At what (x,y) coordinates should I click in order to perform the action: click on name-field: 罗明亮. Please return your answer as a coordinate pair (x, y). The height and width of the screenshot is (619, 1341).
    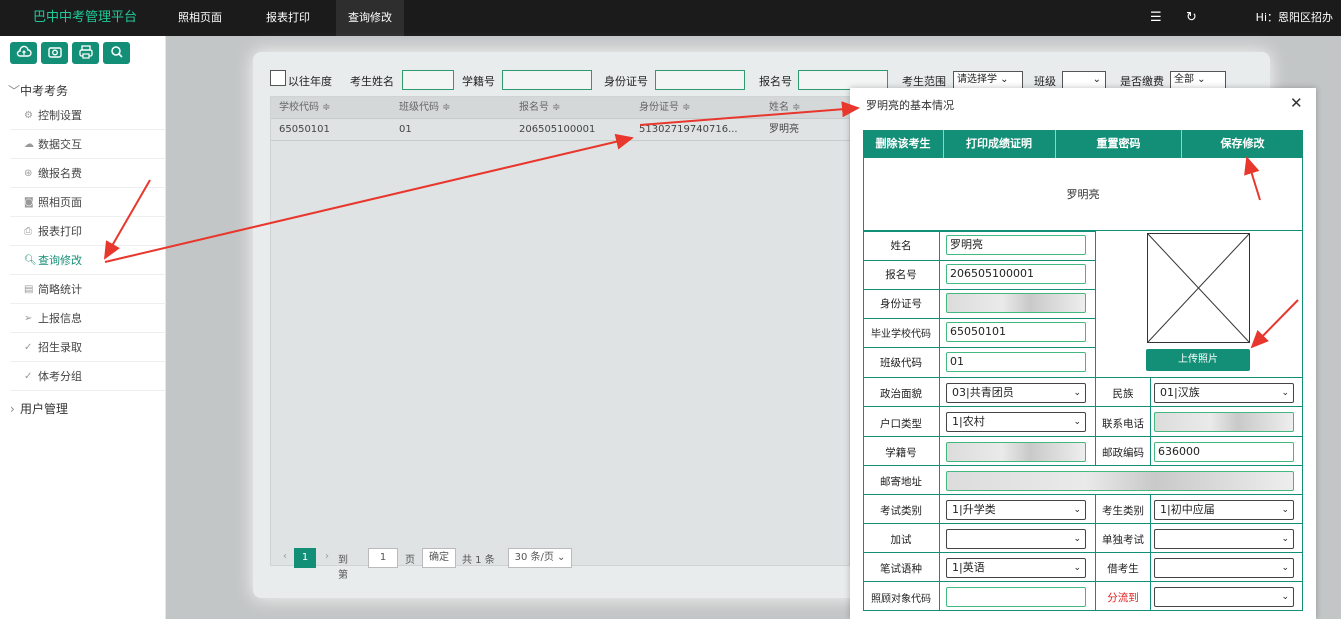
    Looking at the image, I should click on (1016, 245).